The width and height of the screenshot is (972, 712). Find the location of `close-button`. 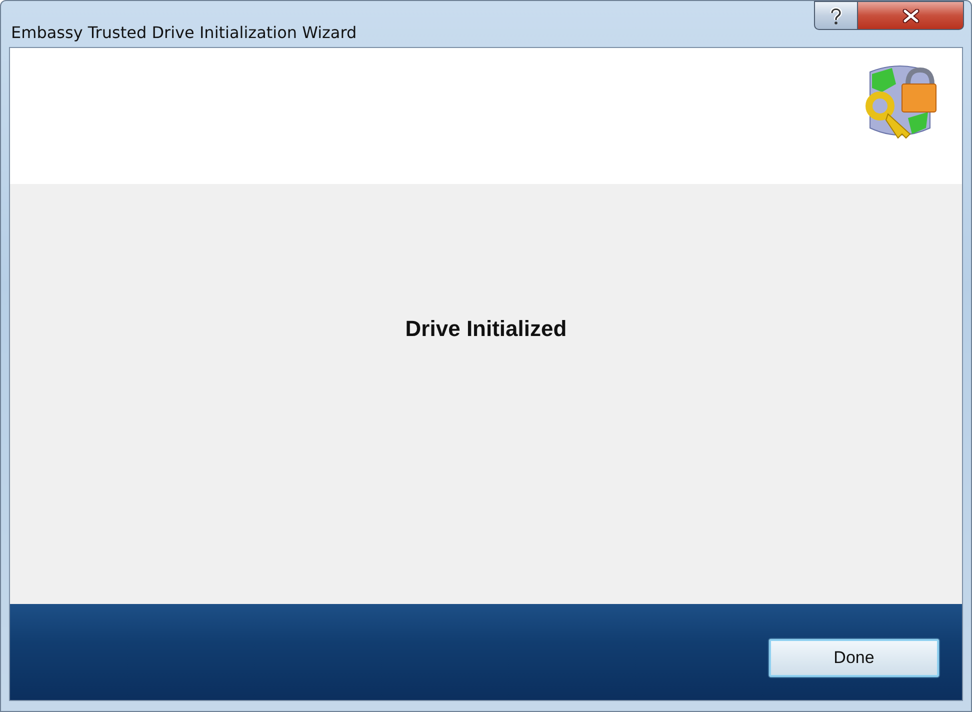

close-button is located at coordinates (911, 15).